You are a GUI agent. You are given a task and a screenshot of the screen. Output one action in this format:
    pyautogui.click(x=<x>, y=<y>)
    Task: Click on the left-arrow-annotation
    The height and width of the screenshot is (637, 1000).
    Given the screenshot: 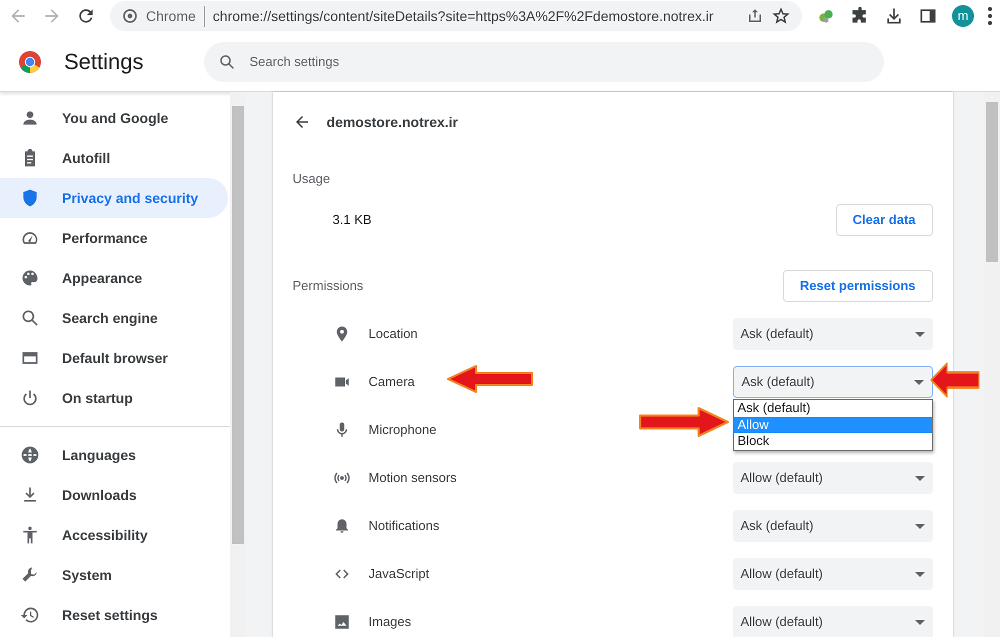 What is the action you would take?
    pyautogui.click(x=955, y=380)
    